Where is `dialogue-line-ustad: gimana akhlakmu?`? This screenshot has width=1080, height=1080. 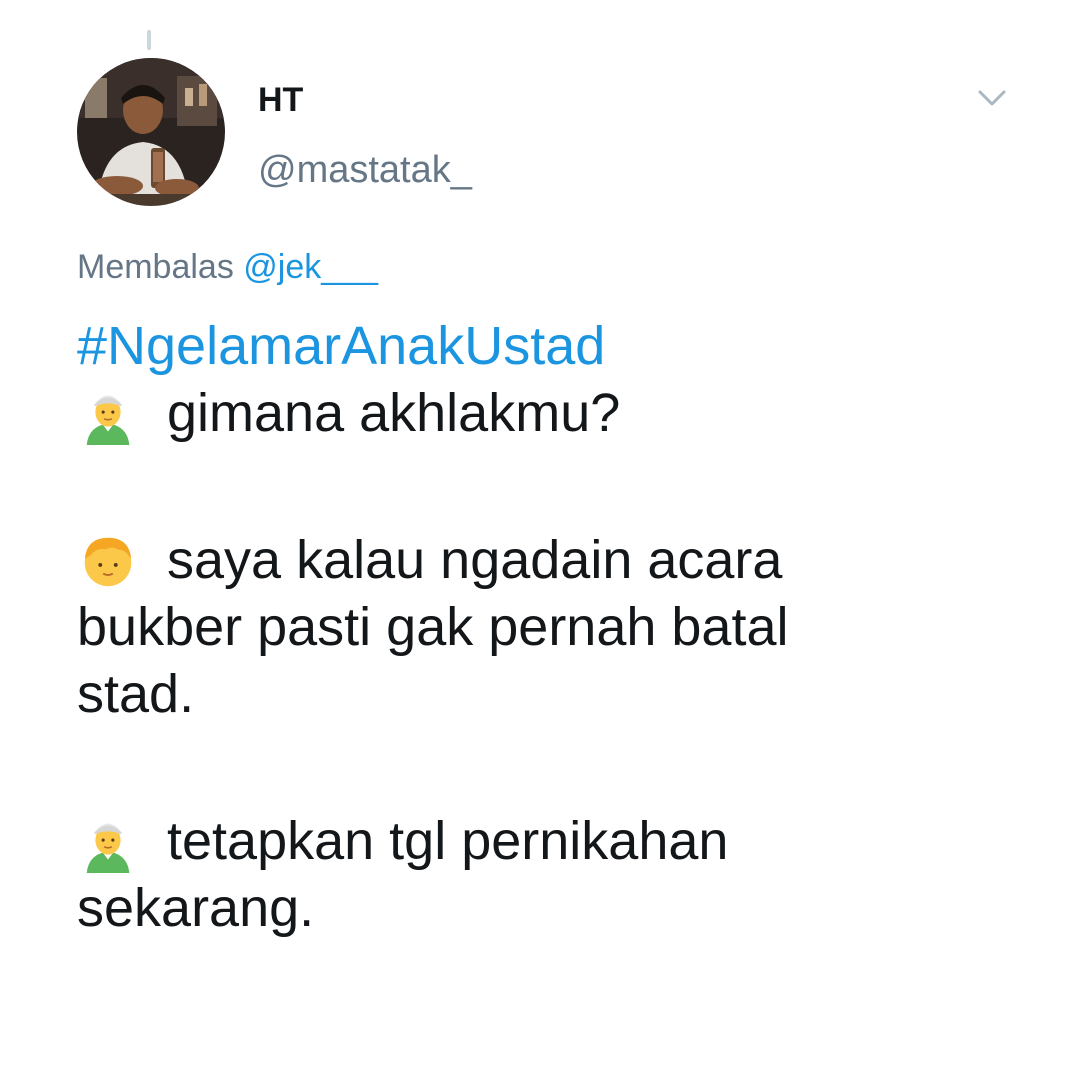 dialogue-line-ustad: gimana akhlakmu? is located at coordinates (394, 413).